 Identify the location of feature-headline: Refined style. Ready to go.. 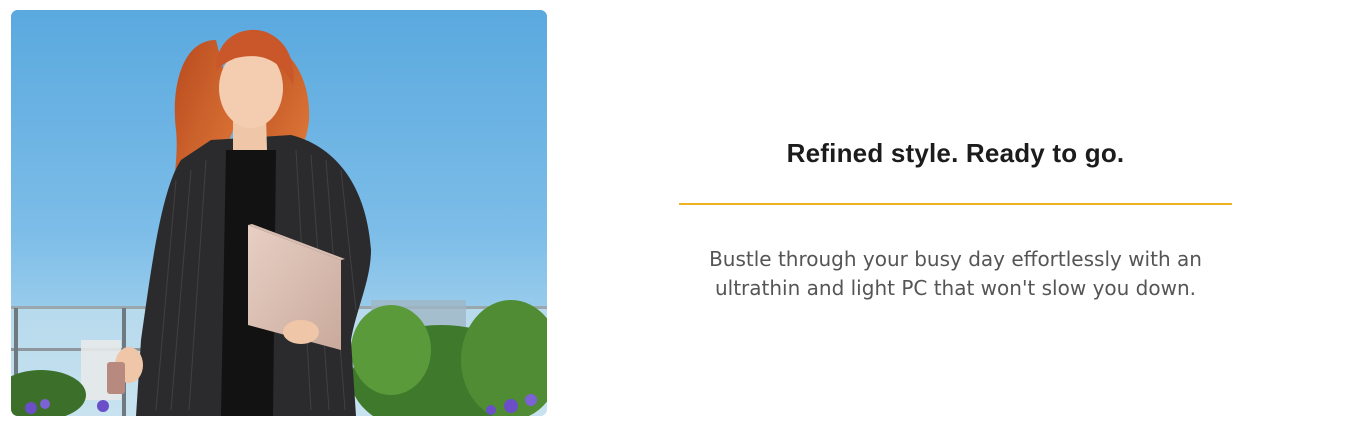
(955, 153).